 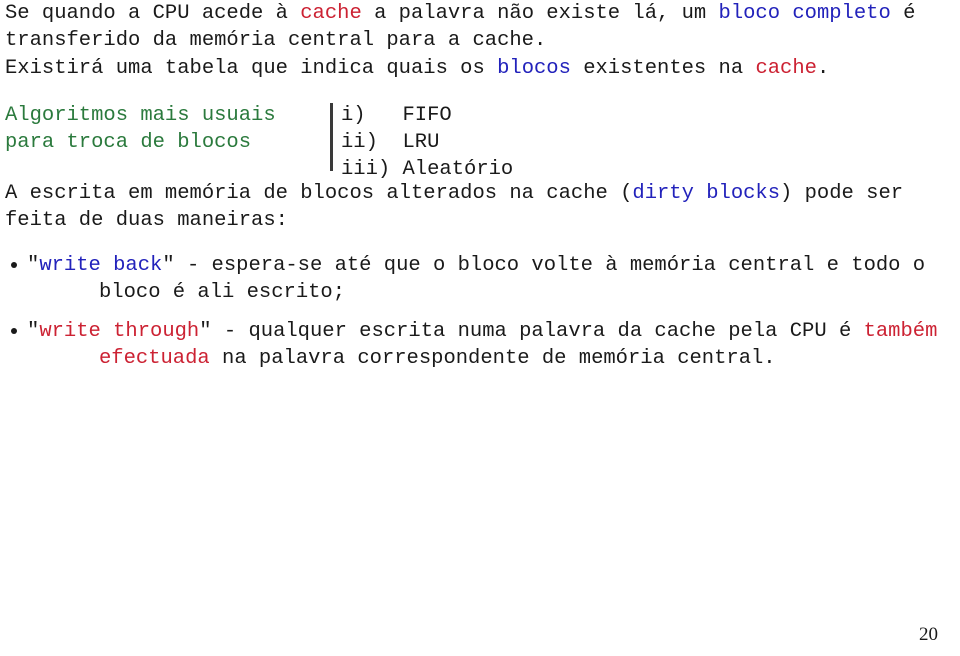 What do you see at coordinates (390, 142) in the screenshot?
I see `algorithms-list-item-lru: ii) LRU` at bounding box center [390, 142].